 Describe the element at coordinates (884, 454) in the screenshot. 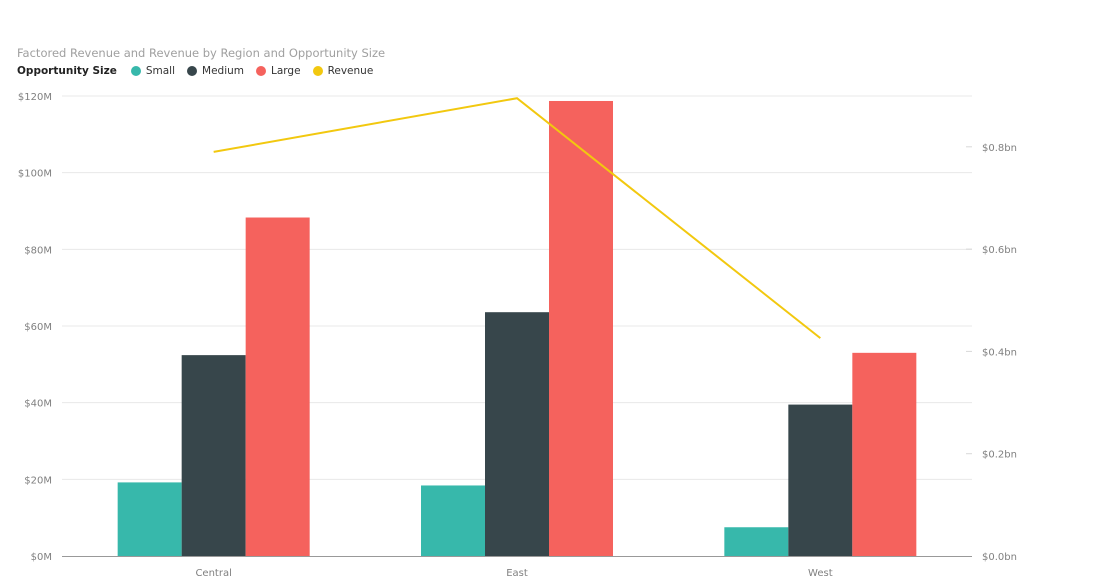

I see `bar-large-west` at that location.